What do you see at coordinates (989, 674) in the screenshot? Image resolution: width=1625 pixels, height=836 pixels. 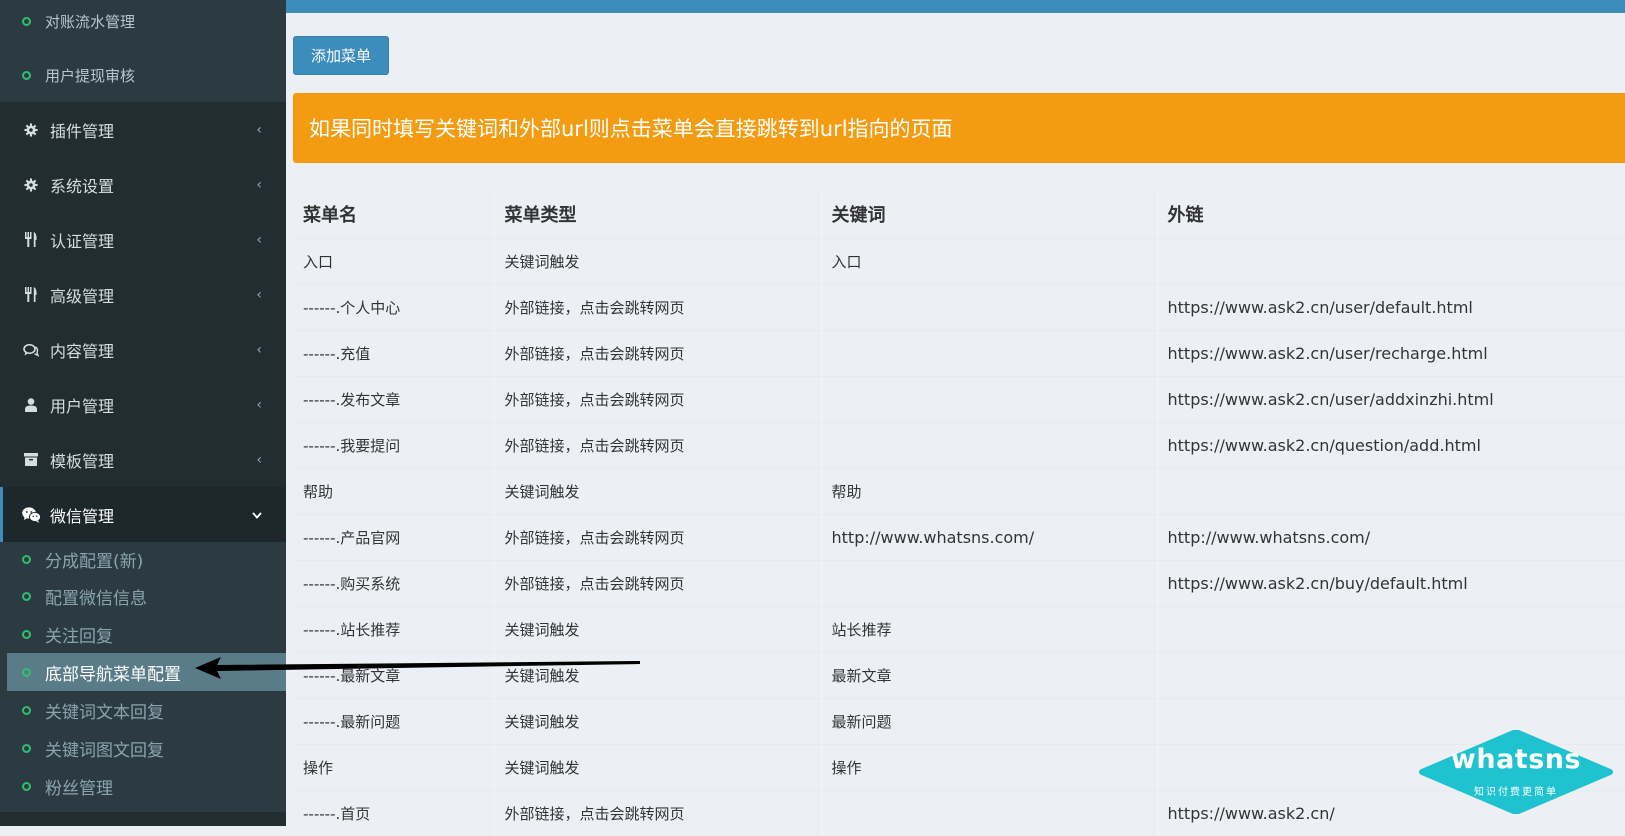 I see `cell-keyword: 最新文章` at bounding box center [989, 674].